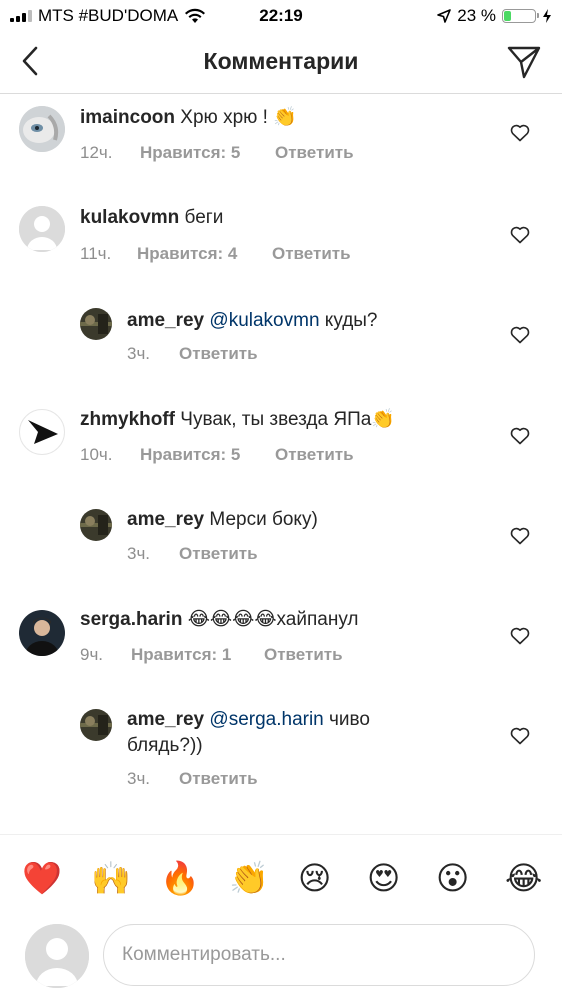  Describe the element at coordinates (281, 877) in the screenshot. I see `quick-emoji-bar: ❤️ 🙌 🔥 👏 😢 😍 😮 😂` at that location.